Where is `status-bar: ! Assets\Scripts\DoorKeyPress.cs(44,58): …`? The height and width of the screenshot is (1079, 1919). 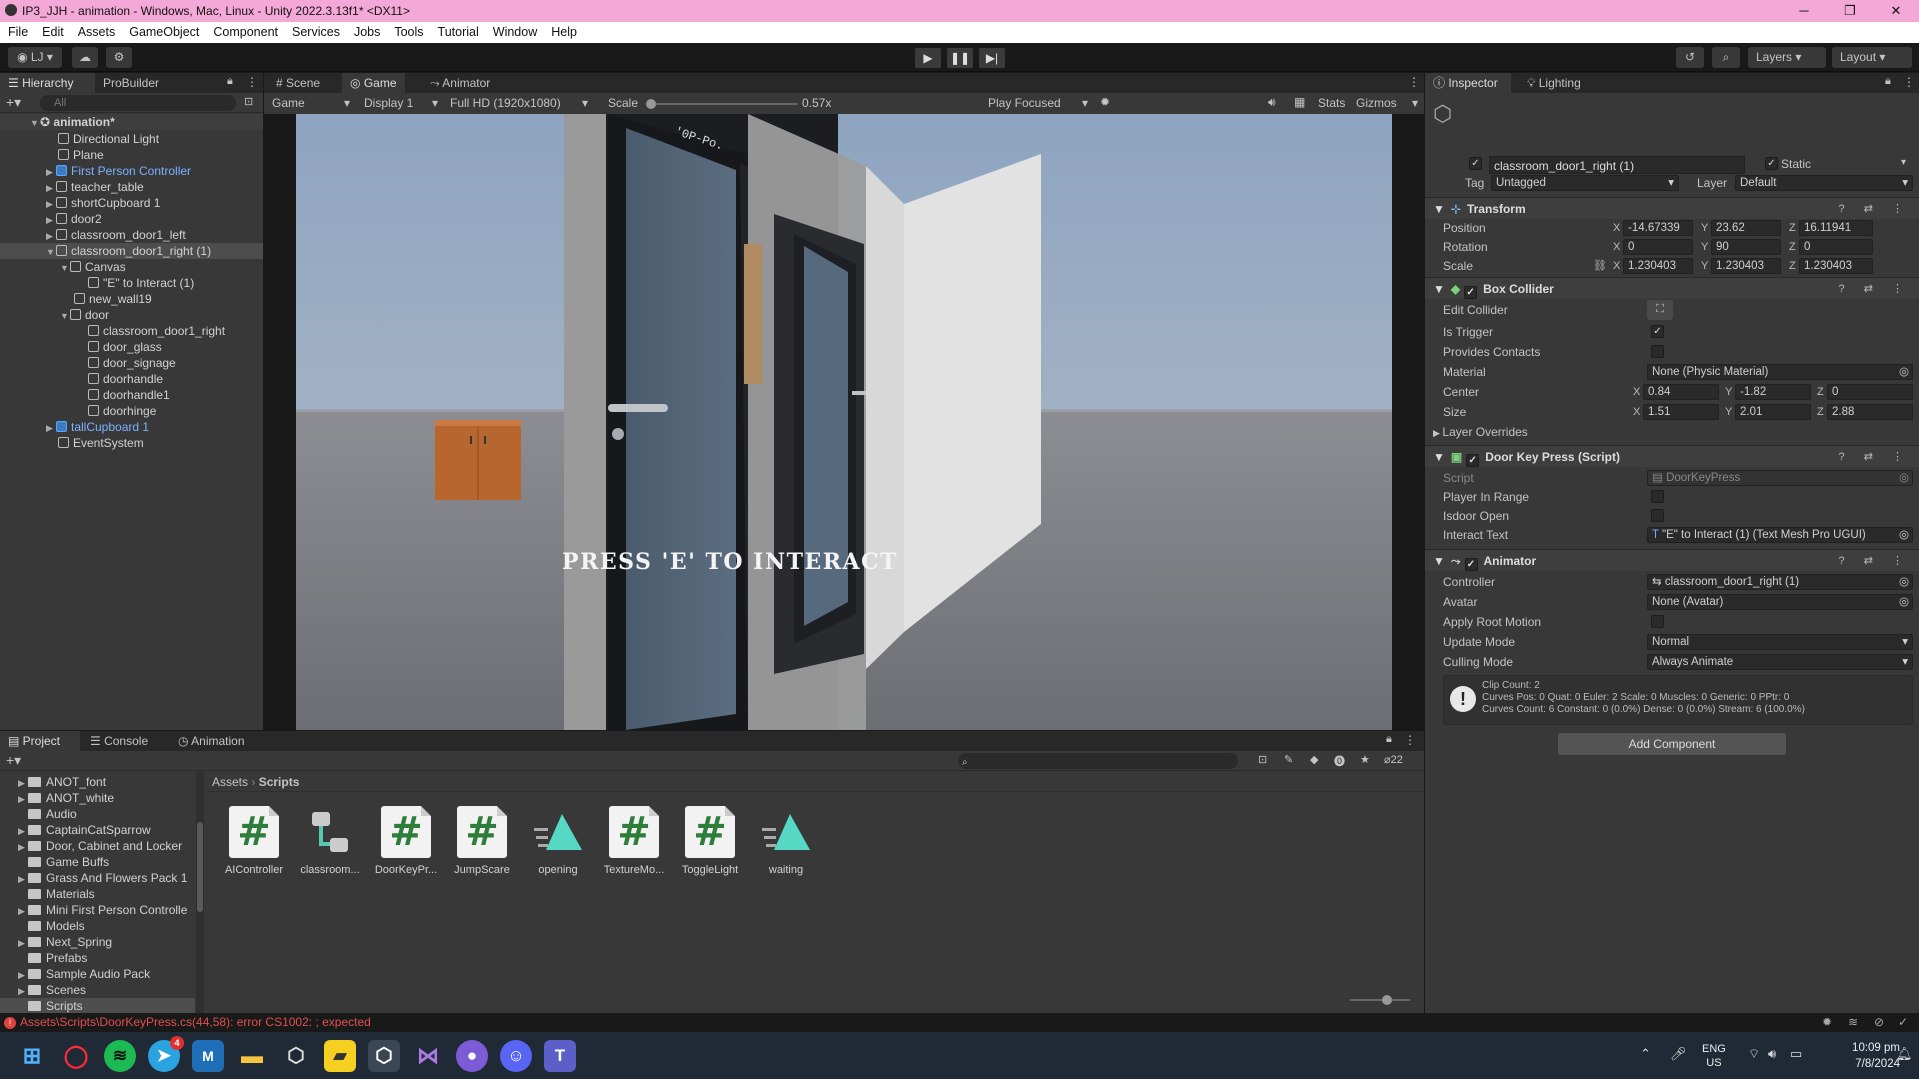
status-bar: ! Assets\Scripts\DoorKeyPress.cs(44,58): … is located at coordinates (959, 1022).